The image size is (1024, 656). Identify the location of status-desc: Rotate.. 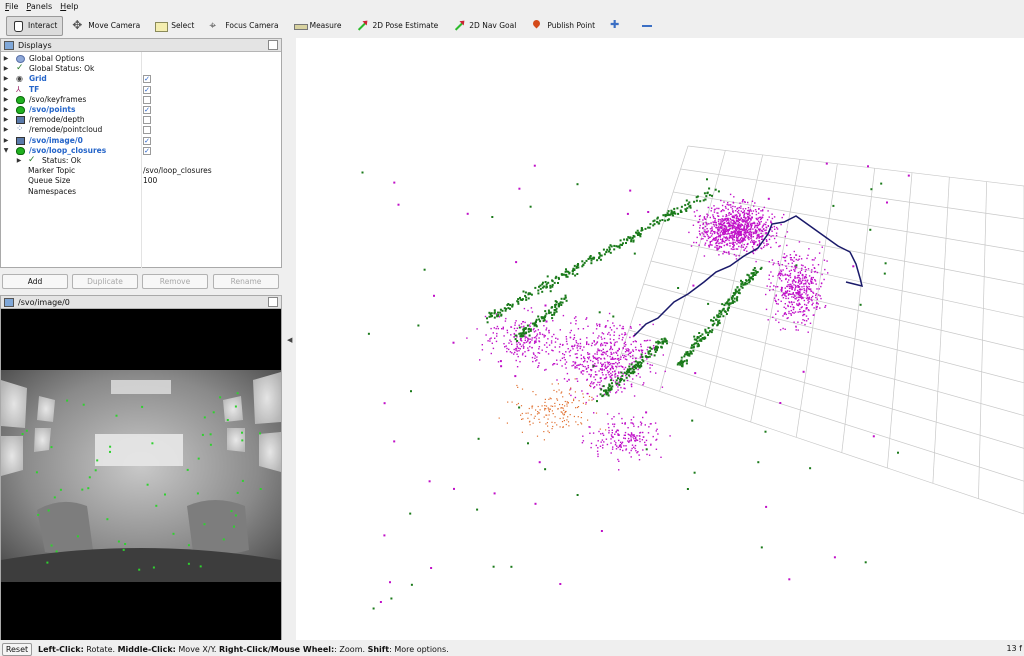
(100, 649).